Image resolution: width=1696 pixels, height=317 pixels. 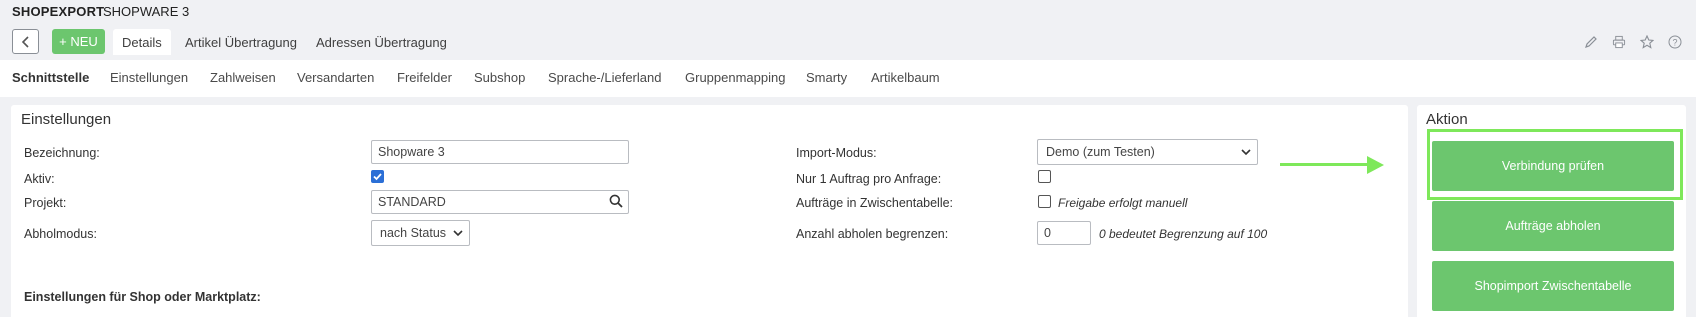 What do you see at coordinates (424, 77) in the screenshot?
I see `subnav-freifelder: Freifelder` at bounding box center [424, 77].